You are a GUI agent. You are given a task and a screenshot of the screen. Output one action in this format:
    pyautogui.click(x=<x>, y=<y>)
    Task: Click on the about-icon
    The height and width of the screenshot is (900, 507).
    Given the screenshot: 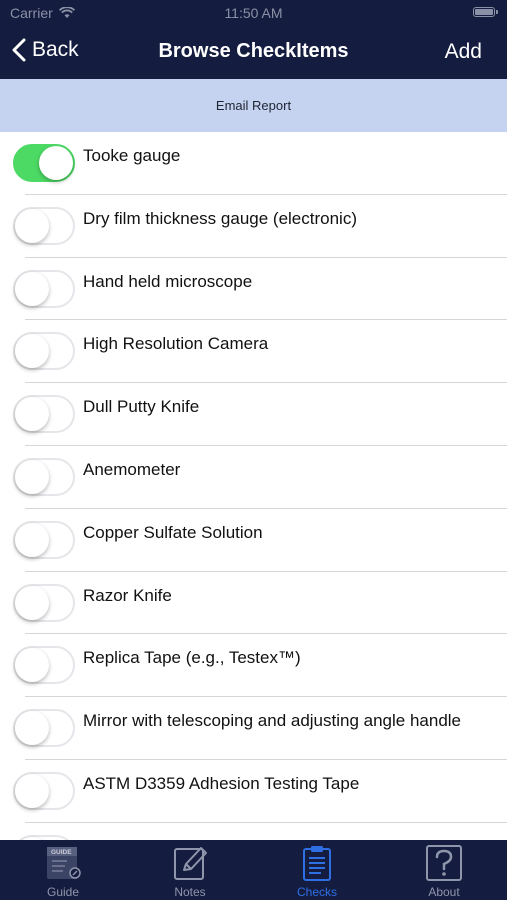 What is the action you would take?
    pyautogui.click(x=444, y=863)
    